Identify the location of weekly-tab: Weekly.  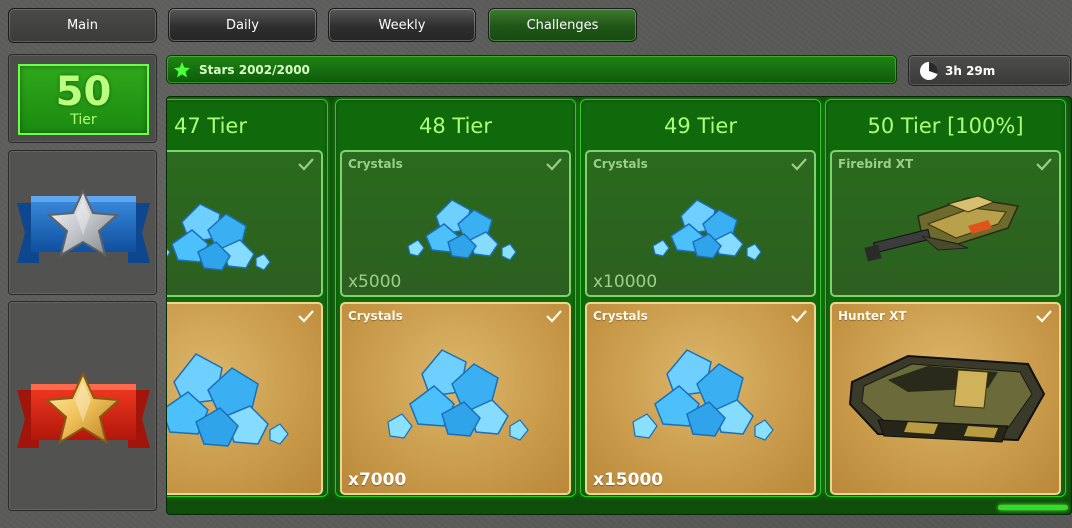
(402, 25).